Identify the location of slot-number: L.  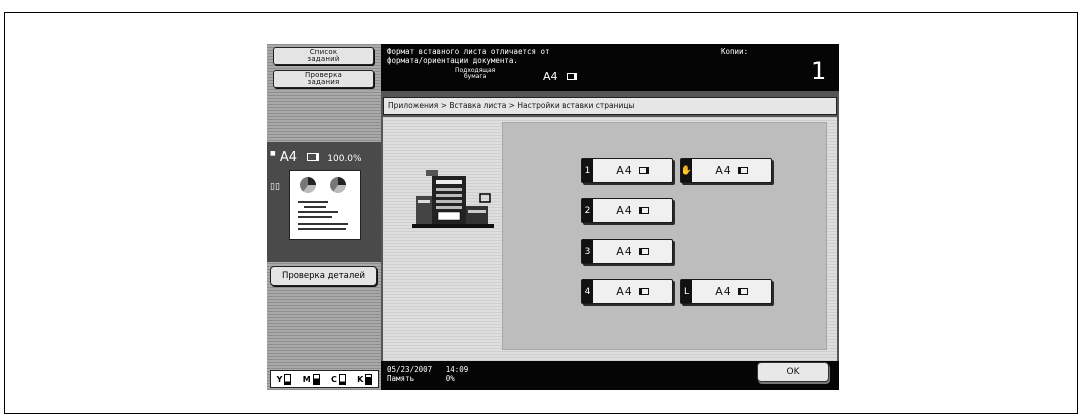
(686, 291).